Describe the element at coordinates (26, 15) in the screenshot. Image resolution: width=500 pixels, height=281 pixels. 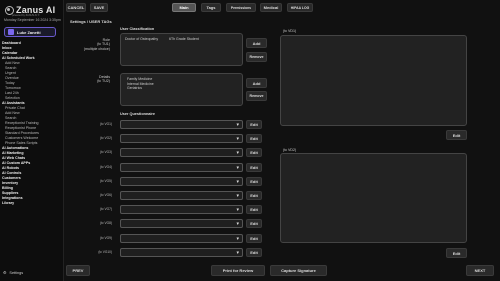
I see `brand-tagline: powered by ZANUS AI ®` at that location.